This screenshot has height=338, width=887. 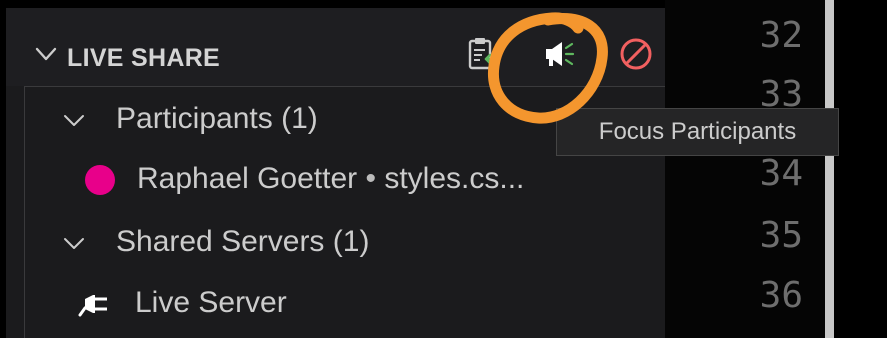 I want to click on no-entry-icon, so click(x=636, y=54).